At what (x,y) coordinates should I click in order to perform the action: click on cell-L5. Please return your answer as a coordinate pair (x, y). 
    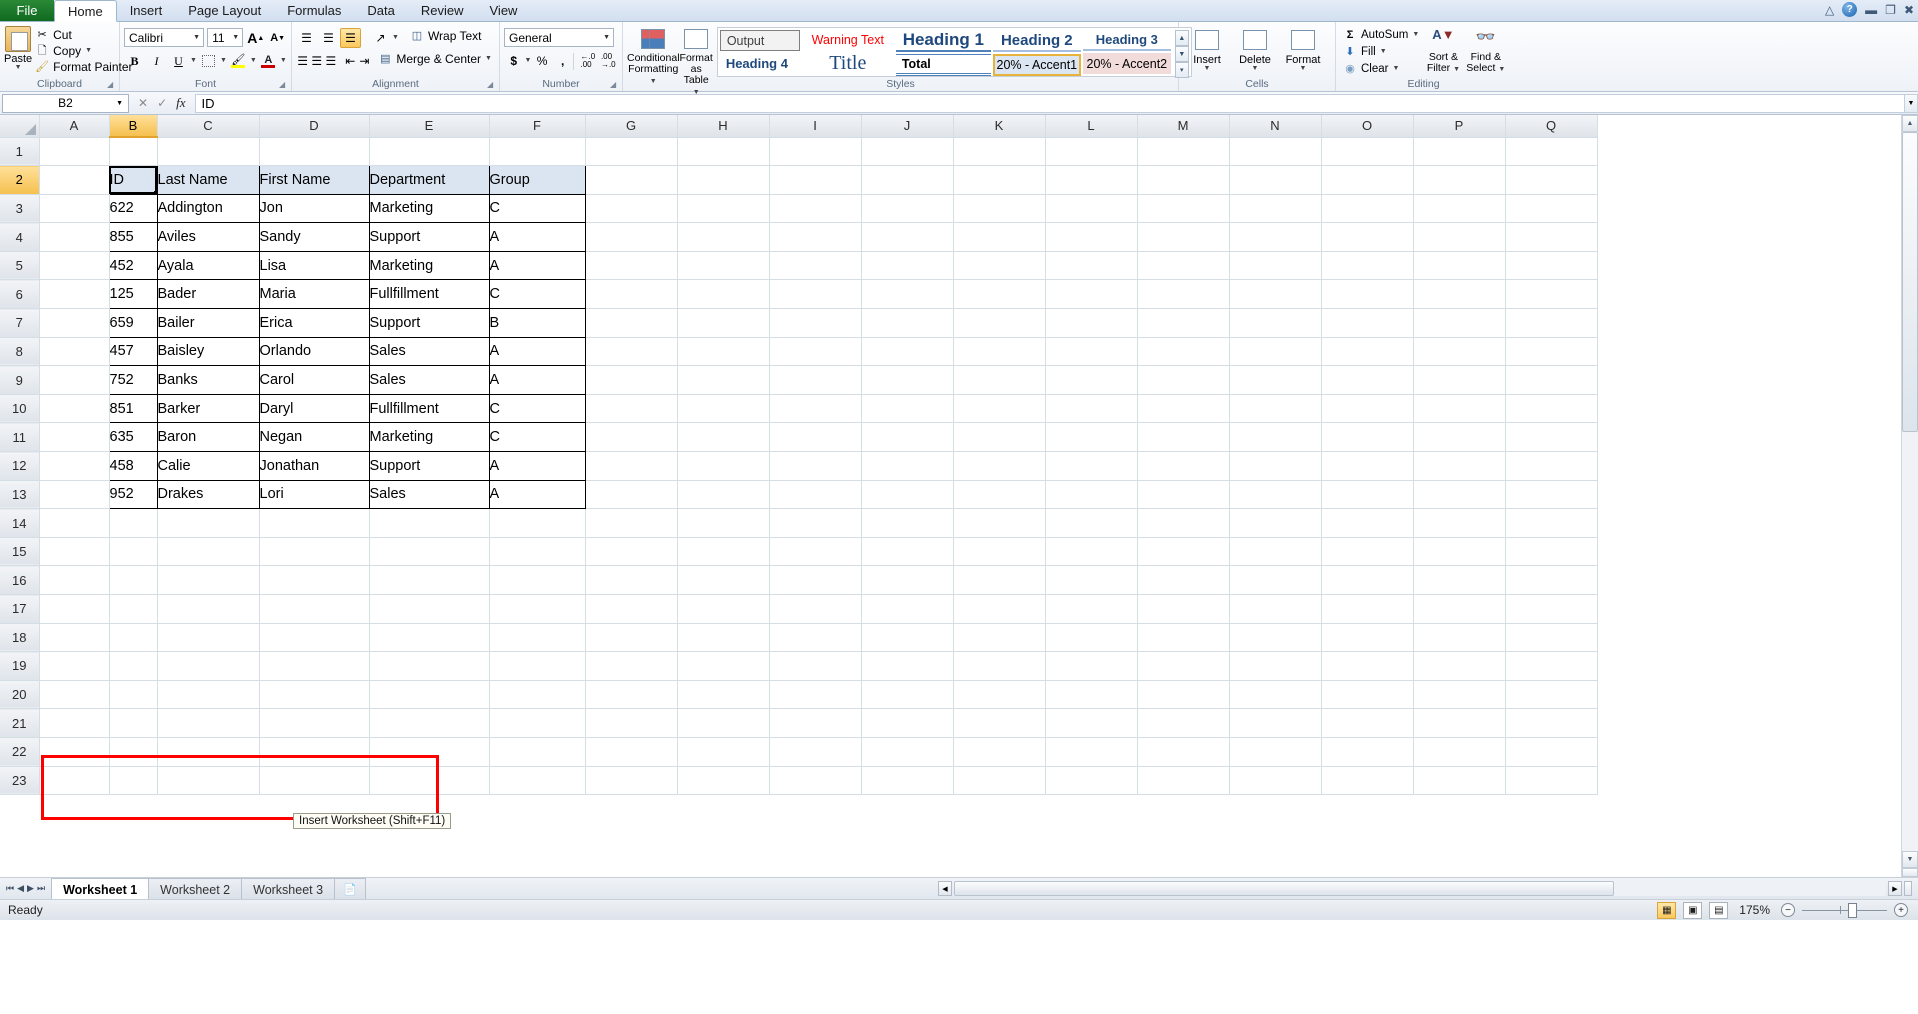
    Looking at the image, I should click on (1091, 266).